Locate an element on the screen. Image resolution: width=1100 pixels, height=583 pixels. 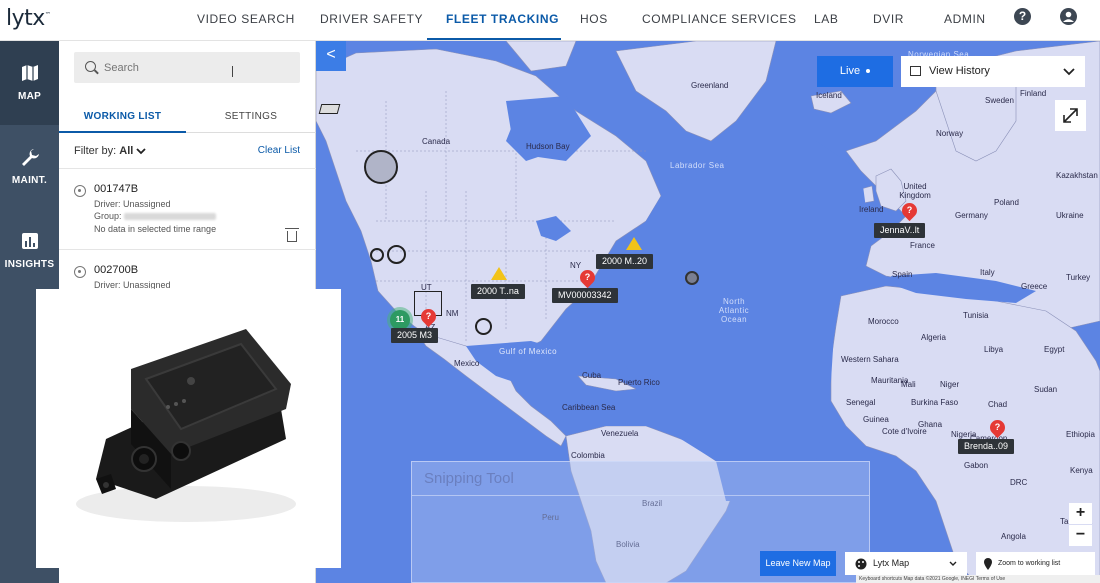
map-label: Egypt is located at coordinates (1054, 349).